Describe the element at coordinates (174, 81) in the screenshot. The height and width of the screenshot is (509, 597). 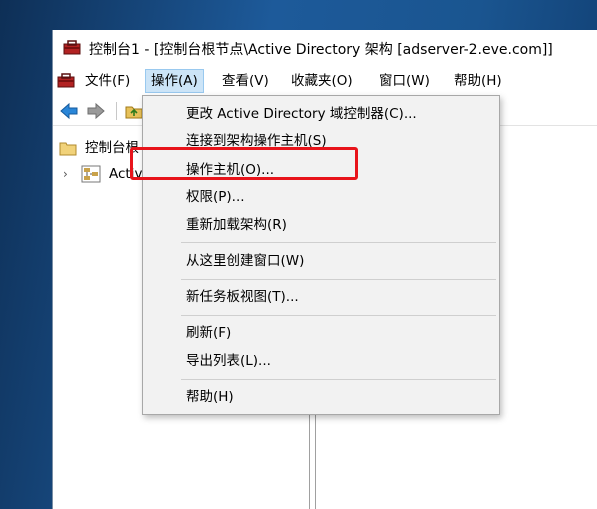
I see `menu-action: 操作(A)` at that location.